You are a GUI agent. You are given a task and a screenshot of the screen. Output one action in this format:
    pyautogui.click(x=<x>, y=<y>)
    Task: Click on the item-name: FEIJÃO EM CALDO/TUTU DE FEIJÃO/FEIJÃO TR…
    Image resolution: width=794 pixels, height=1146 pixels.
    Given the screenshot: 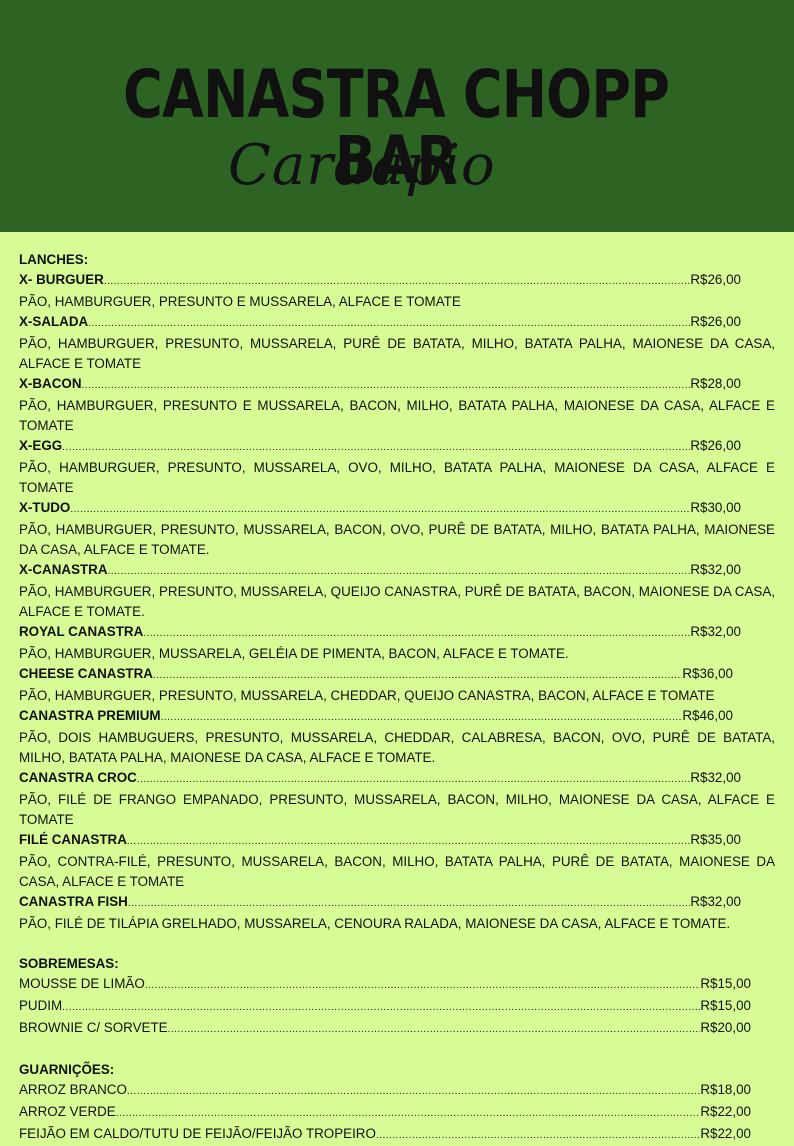 What is the action you would take?
    pyautogui.click(x=197, y=1133)
    